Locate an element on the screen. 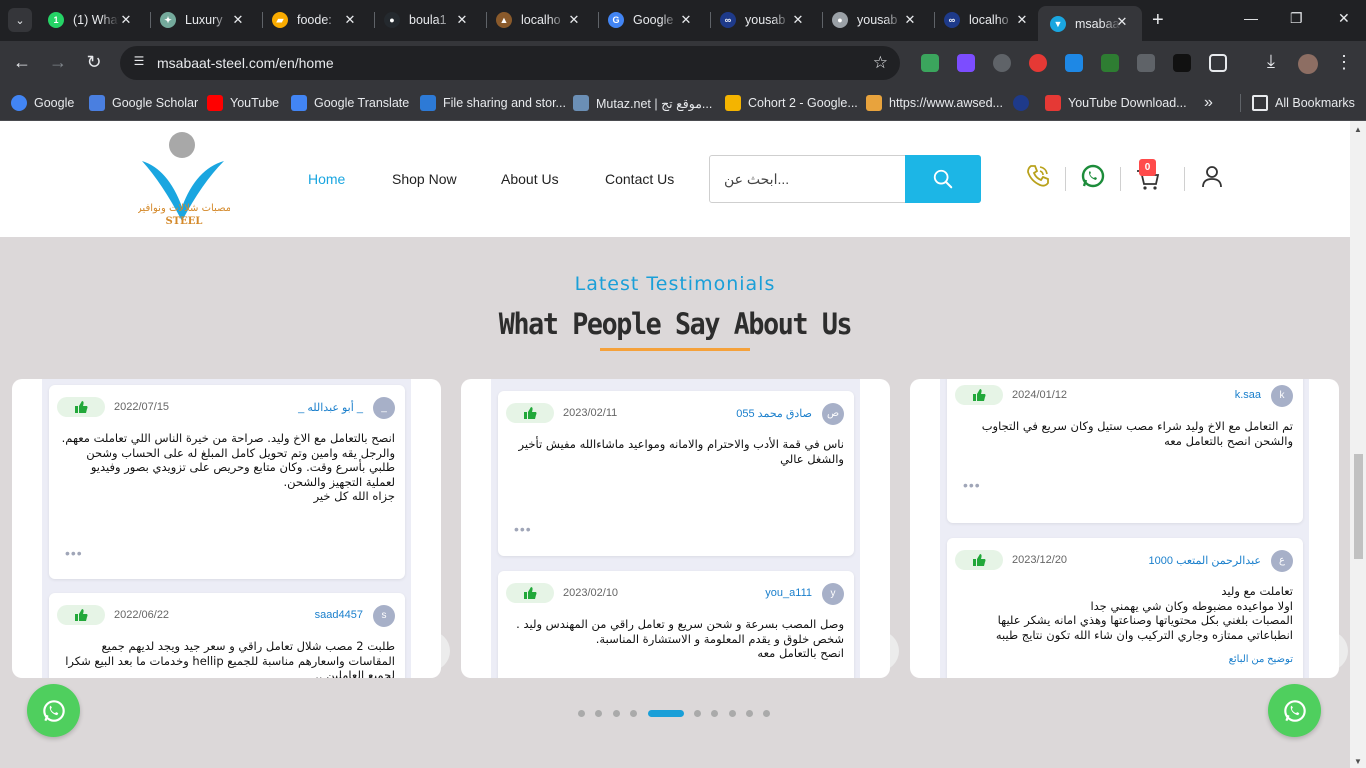  minimize-button: — is located at coordinates (1251, 18).